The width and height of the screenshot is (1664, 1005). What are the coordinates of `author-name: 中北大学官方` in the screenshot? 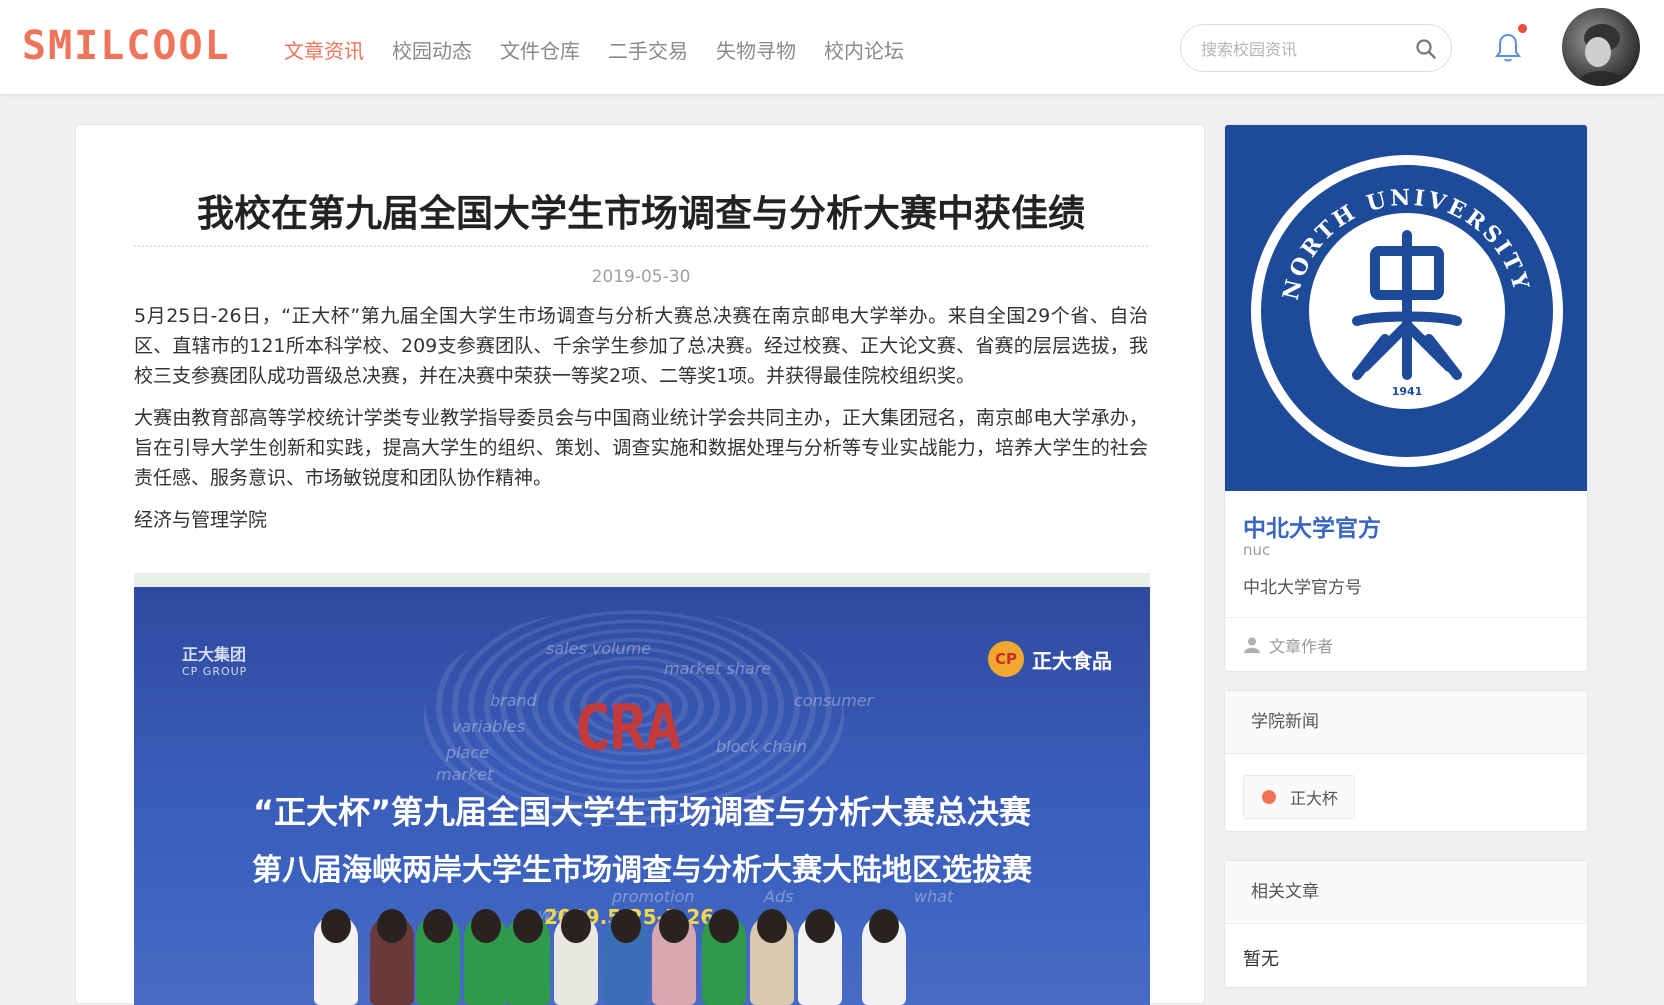 It's located at (1312, 526).